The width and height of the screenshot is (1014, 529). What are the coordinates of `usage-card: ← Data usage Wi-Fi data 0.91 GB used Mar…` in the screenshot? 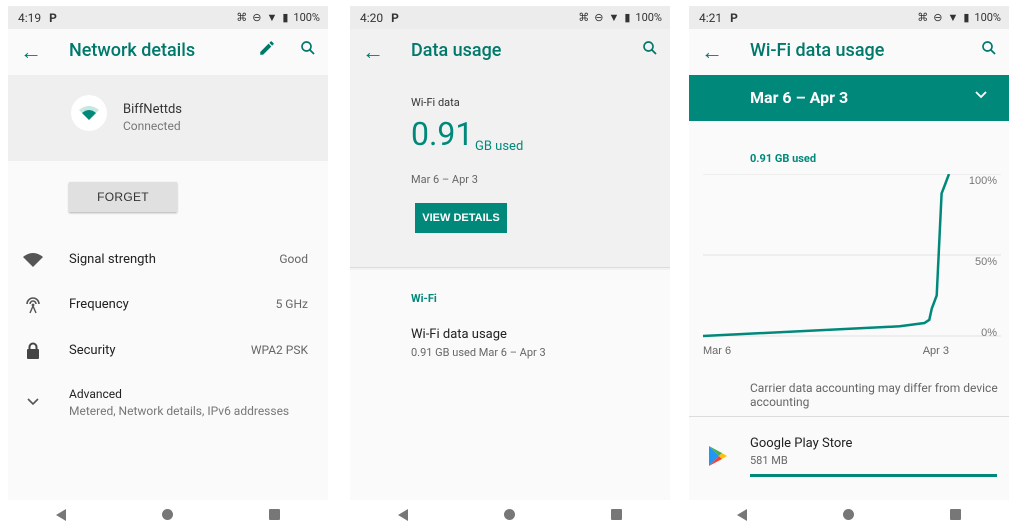 It's located at (510, 148).